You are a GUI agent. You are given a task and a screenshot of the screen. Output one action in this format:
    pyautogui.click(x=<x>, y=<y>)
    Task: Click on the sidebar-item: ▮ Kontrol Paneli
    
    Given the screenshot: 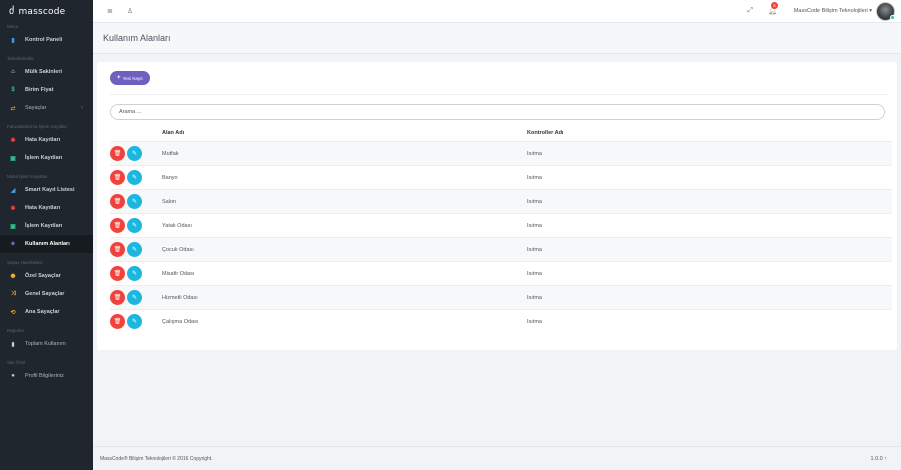 What is the action you would take?
    pyautogui.click(x=46, y=40)
    